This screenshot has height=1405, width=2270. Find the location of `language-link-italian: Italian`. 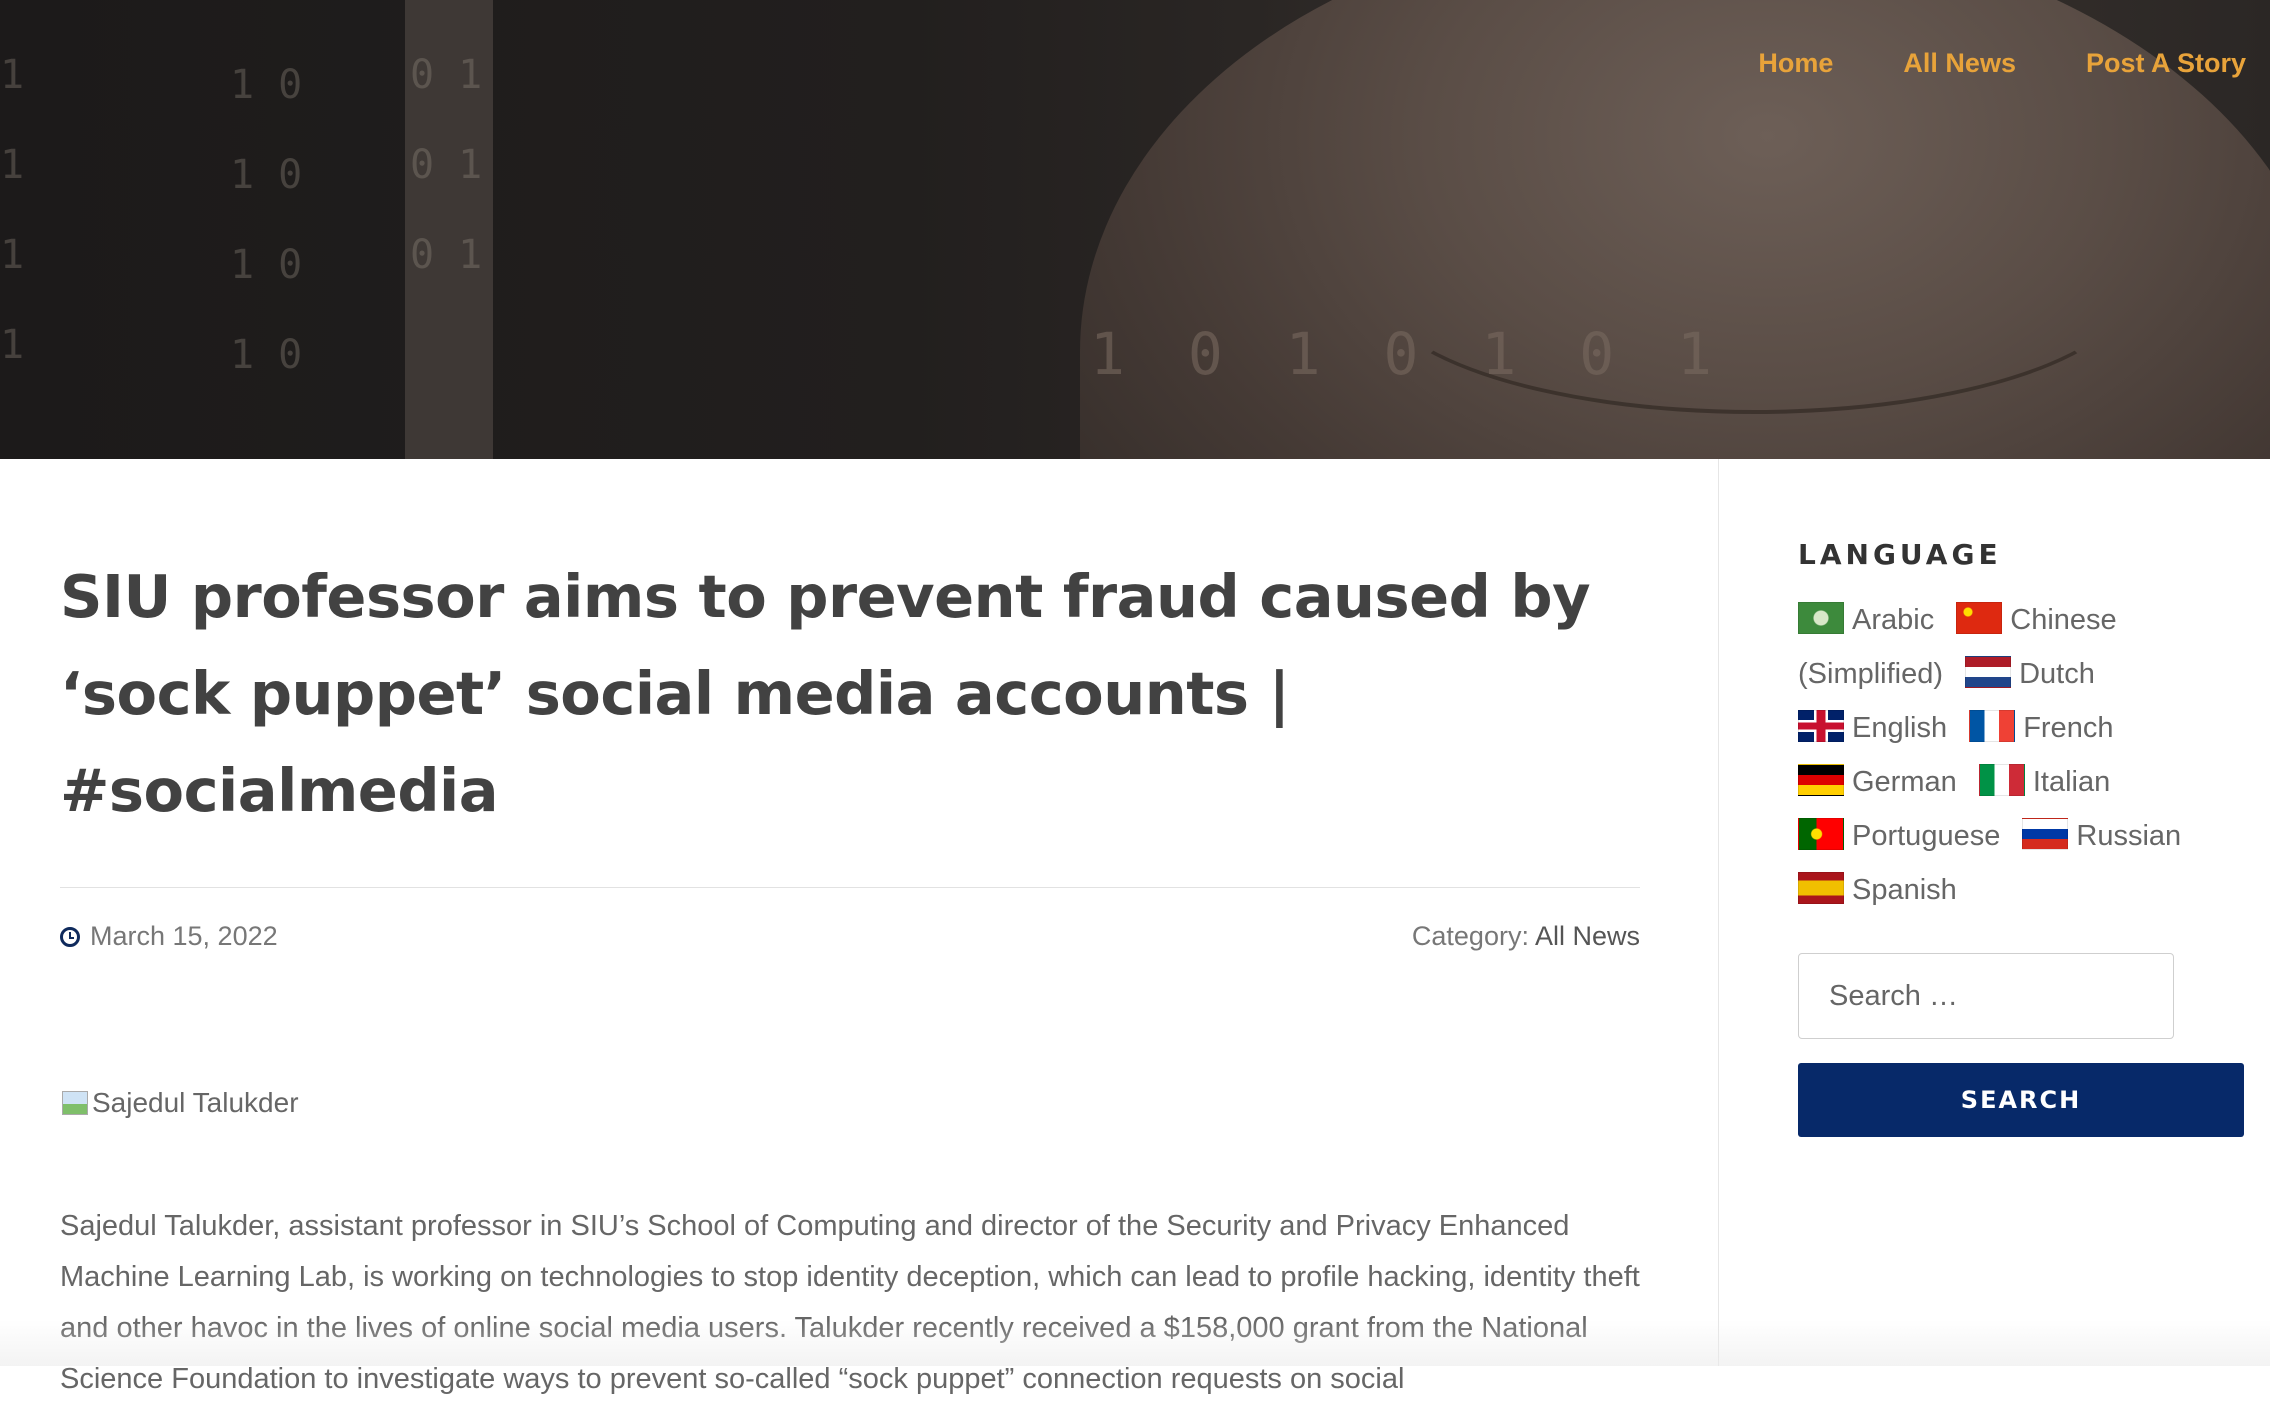

language-link-italian: Italian is located at coordinates (2044, 781).